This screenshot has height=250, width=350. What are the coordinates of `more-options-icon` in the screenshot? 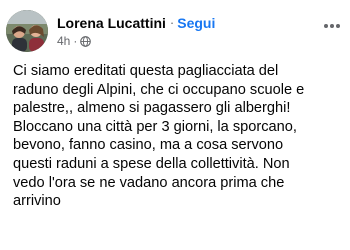 It's located at (332, 26).